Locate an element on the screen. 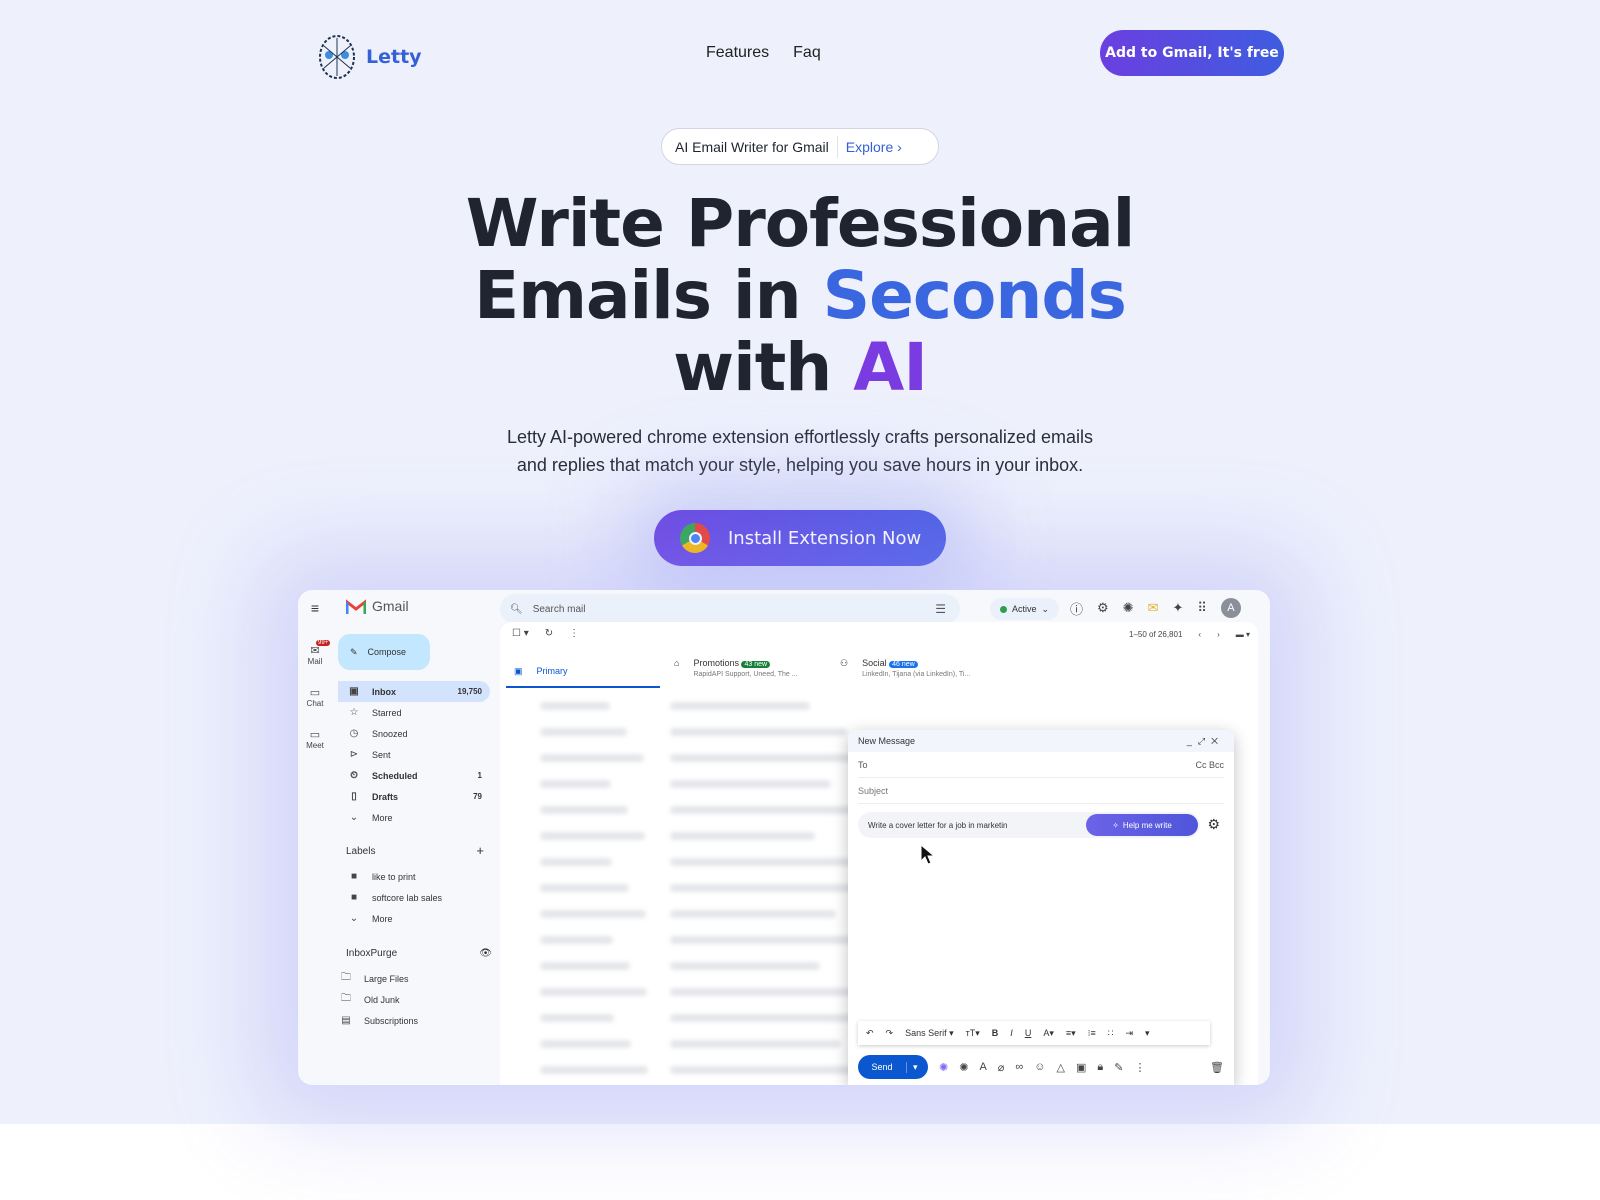 Image resolution: width=1600 pixels, height=1200 pixels. unread-badge: 99+ is located at coordinates (323, 643).